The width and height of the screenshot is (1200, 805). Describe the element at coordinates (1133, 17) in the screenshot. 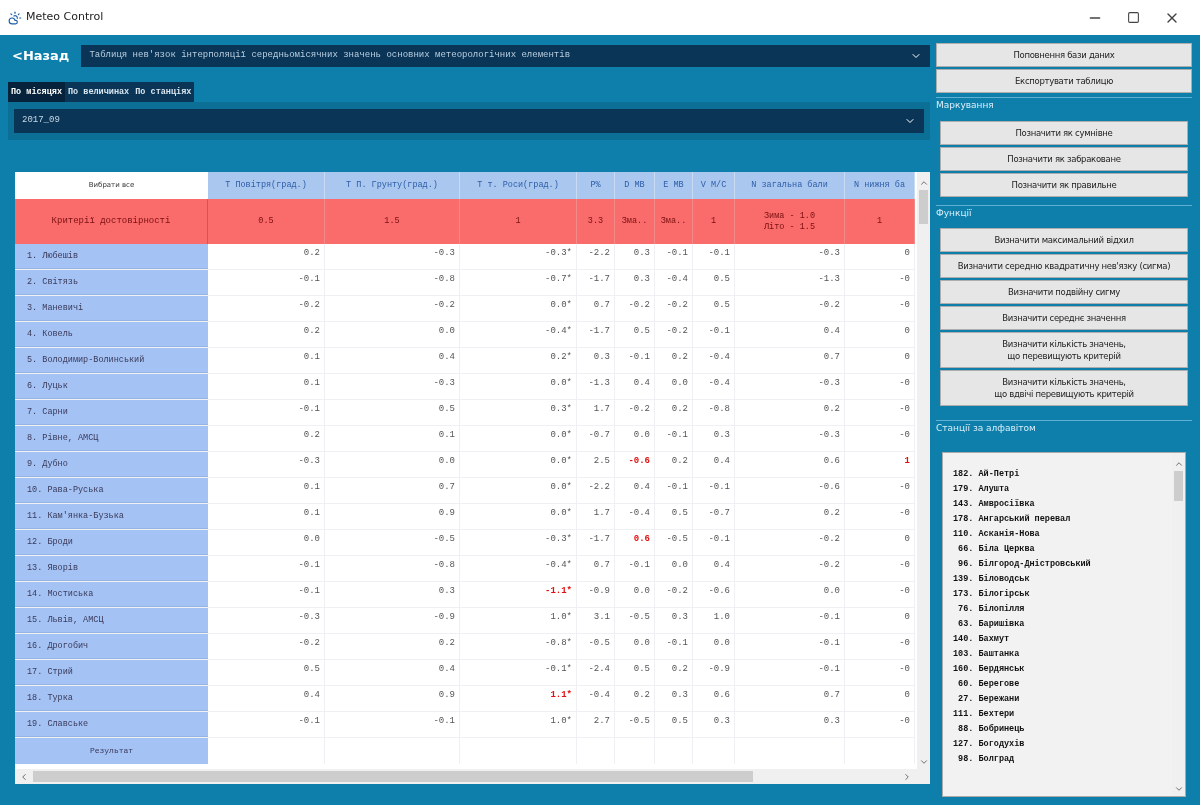

I see `maximize-icon` at that location.